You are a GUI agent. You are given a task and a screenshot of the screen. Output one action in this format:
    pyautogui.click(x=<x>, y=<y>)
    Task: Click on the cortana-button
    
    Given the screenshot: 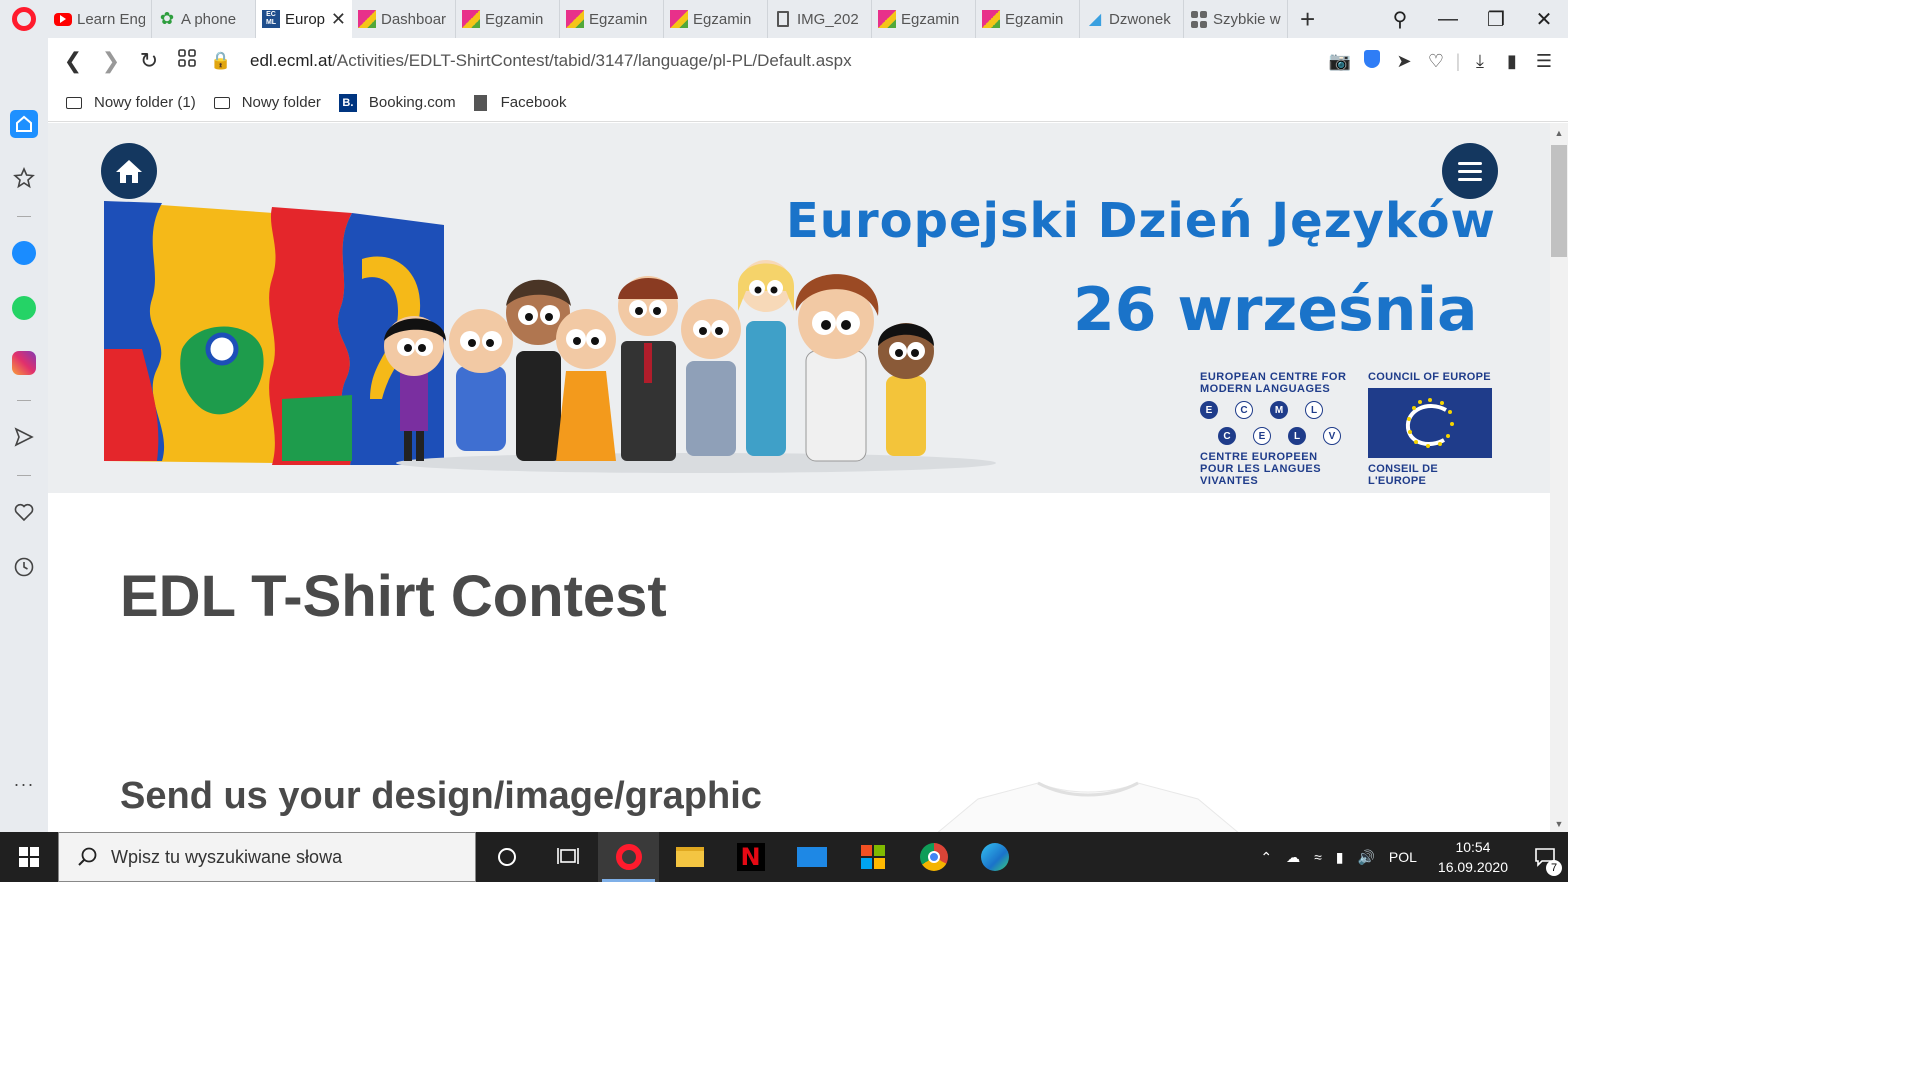 What is the action you would take?
    pyautogui.click(x=506, y=857)
    